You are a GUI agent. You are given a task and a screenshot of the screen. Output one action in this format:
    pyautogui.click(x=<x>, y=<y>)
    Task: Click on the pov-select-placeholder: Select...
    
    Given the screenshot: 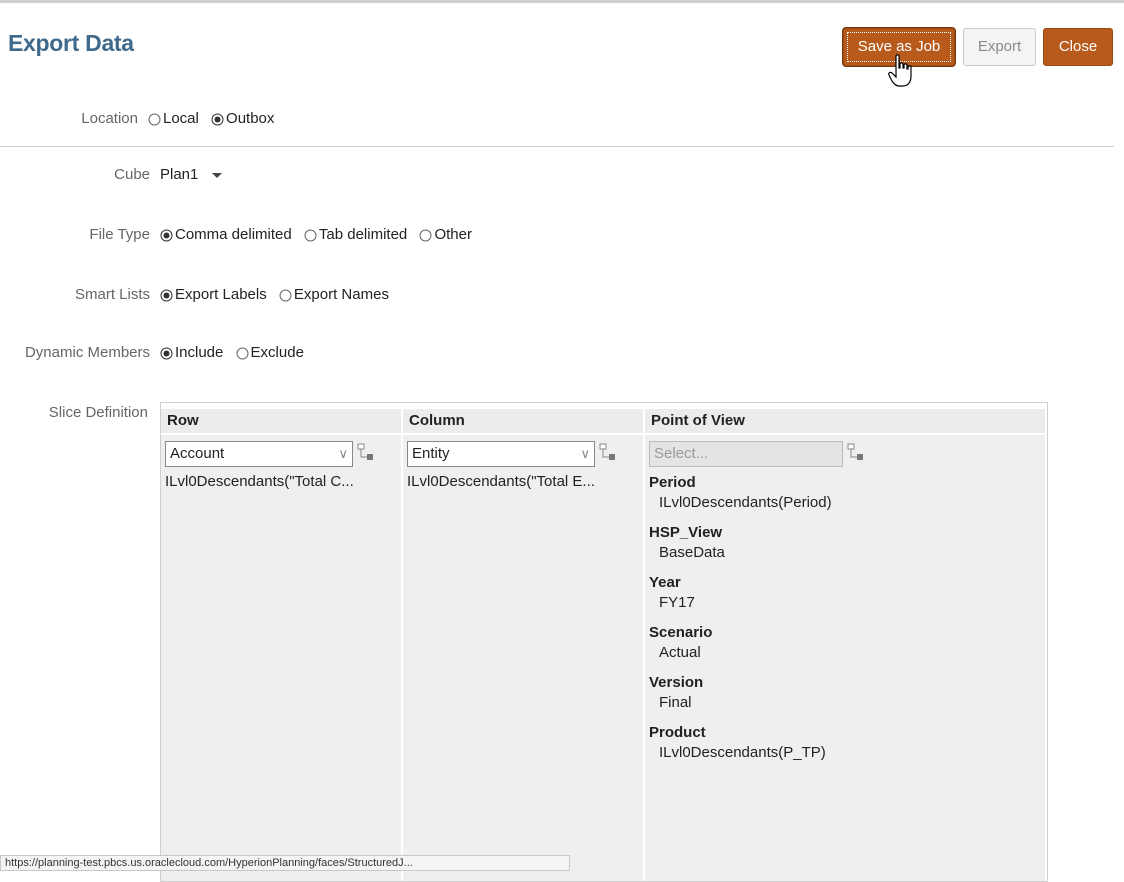 What is the action you would take?
    pyautogui.click(x=681, y=453)
    